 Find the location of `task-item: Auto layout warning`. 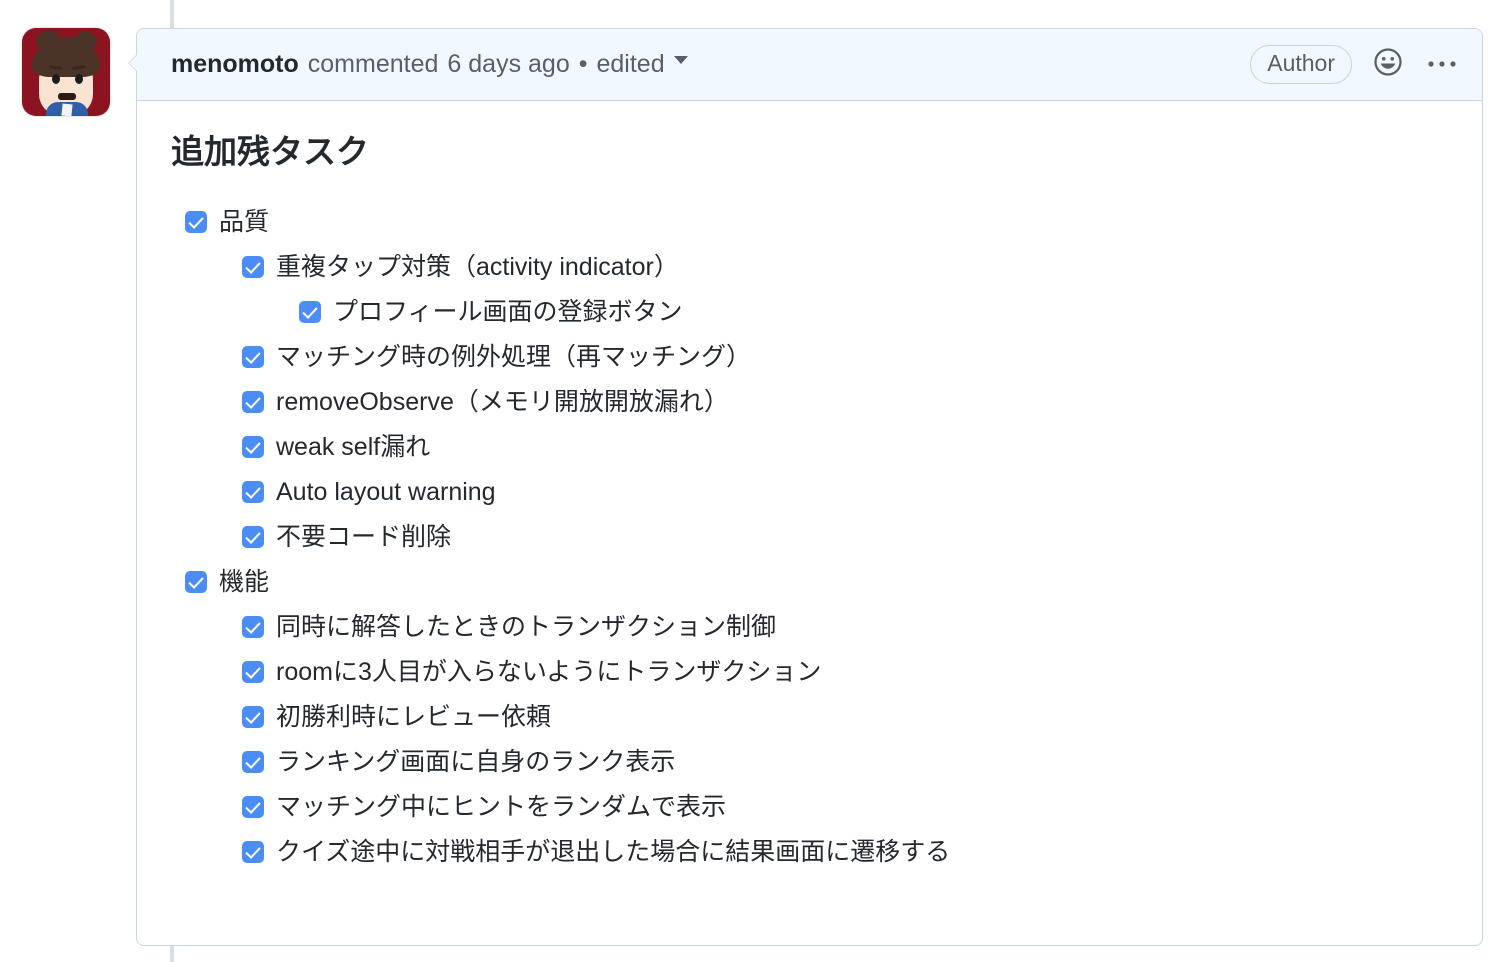

task-item: Auto layout warning is located at coordinates (809, 492).